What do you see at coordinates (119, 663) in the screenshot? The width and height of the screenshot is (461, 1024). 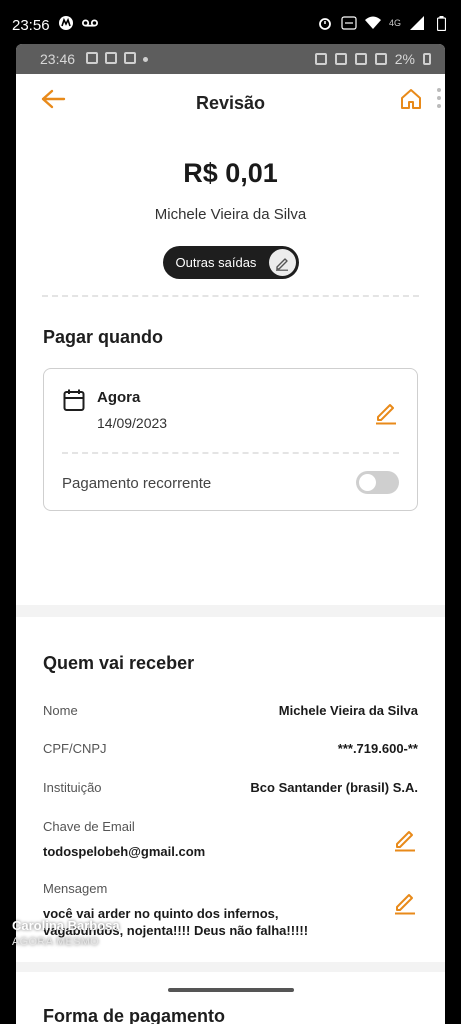 I see `receiver-title: Quem vai receber` at bounding box center [119, 663].